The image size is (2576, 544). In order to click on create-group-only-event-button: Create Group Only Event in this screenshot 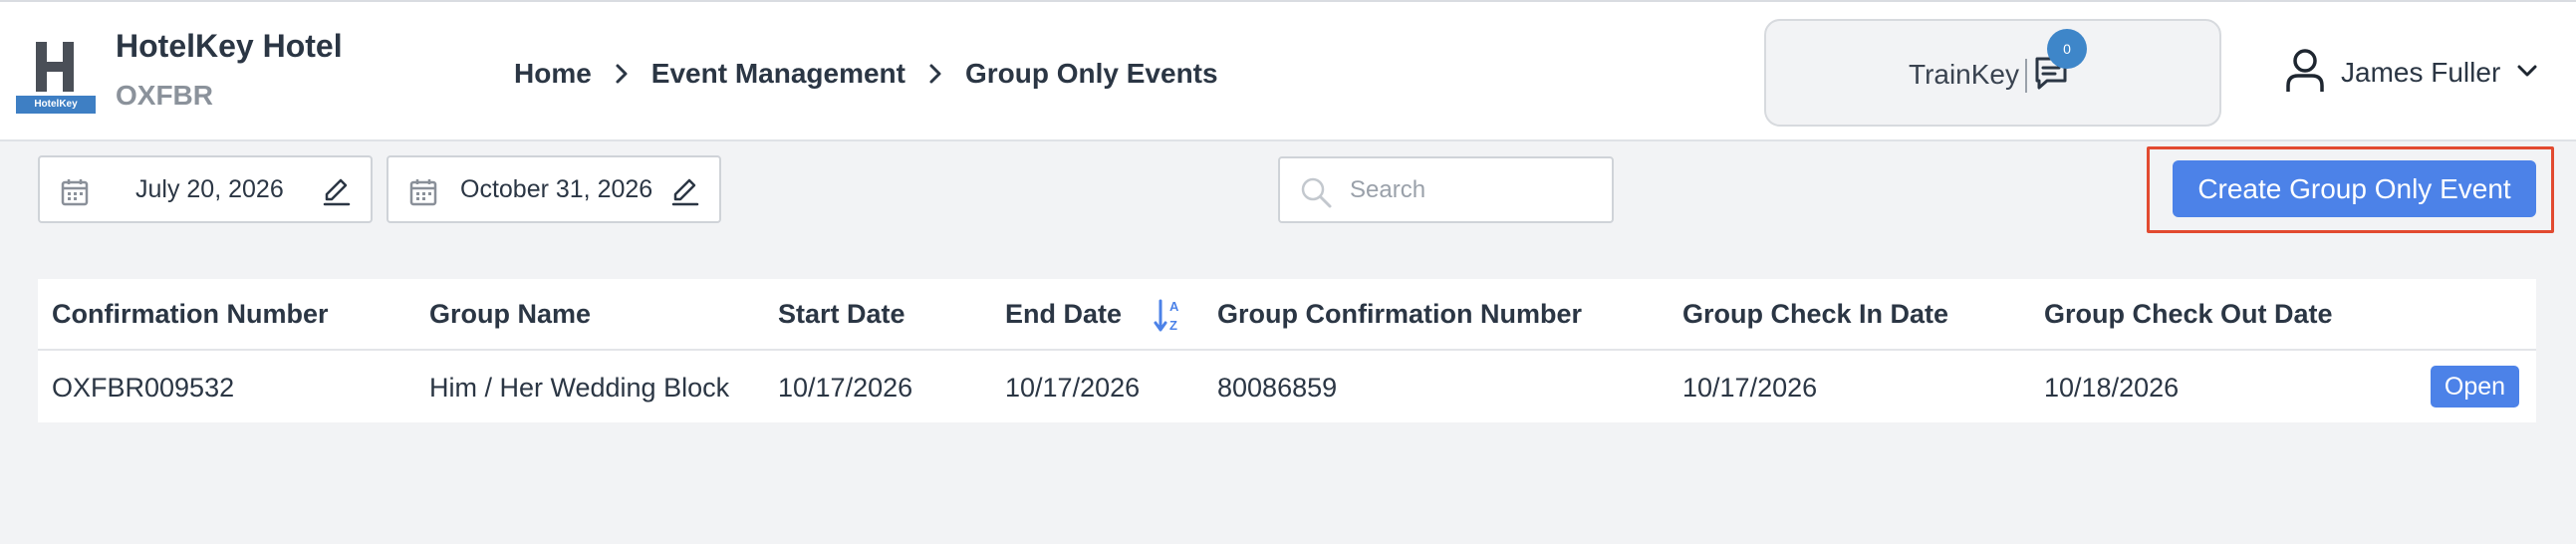, I will do `click(2354, 188)`.